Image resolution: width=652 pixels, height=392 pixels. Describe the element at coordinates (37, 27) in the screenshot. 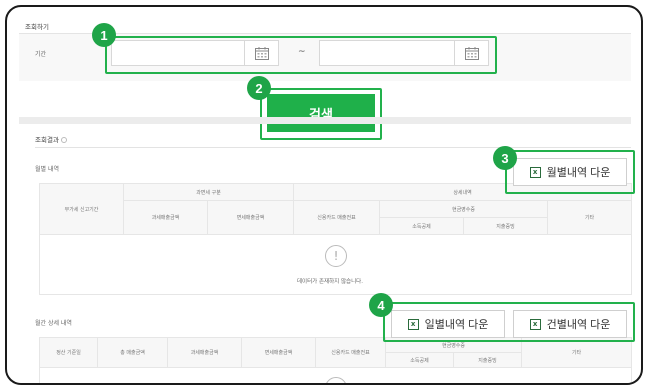

I see `search-section-title: 조회하기` at that location.